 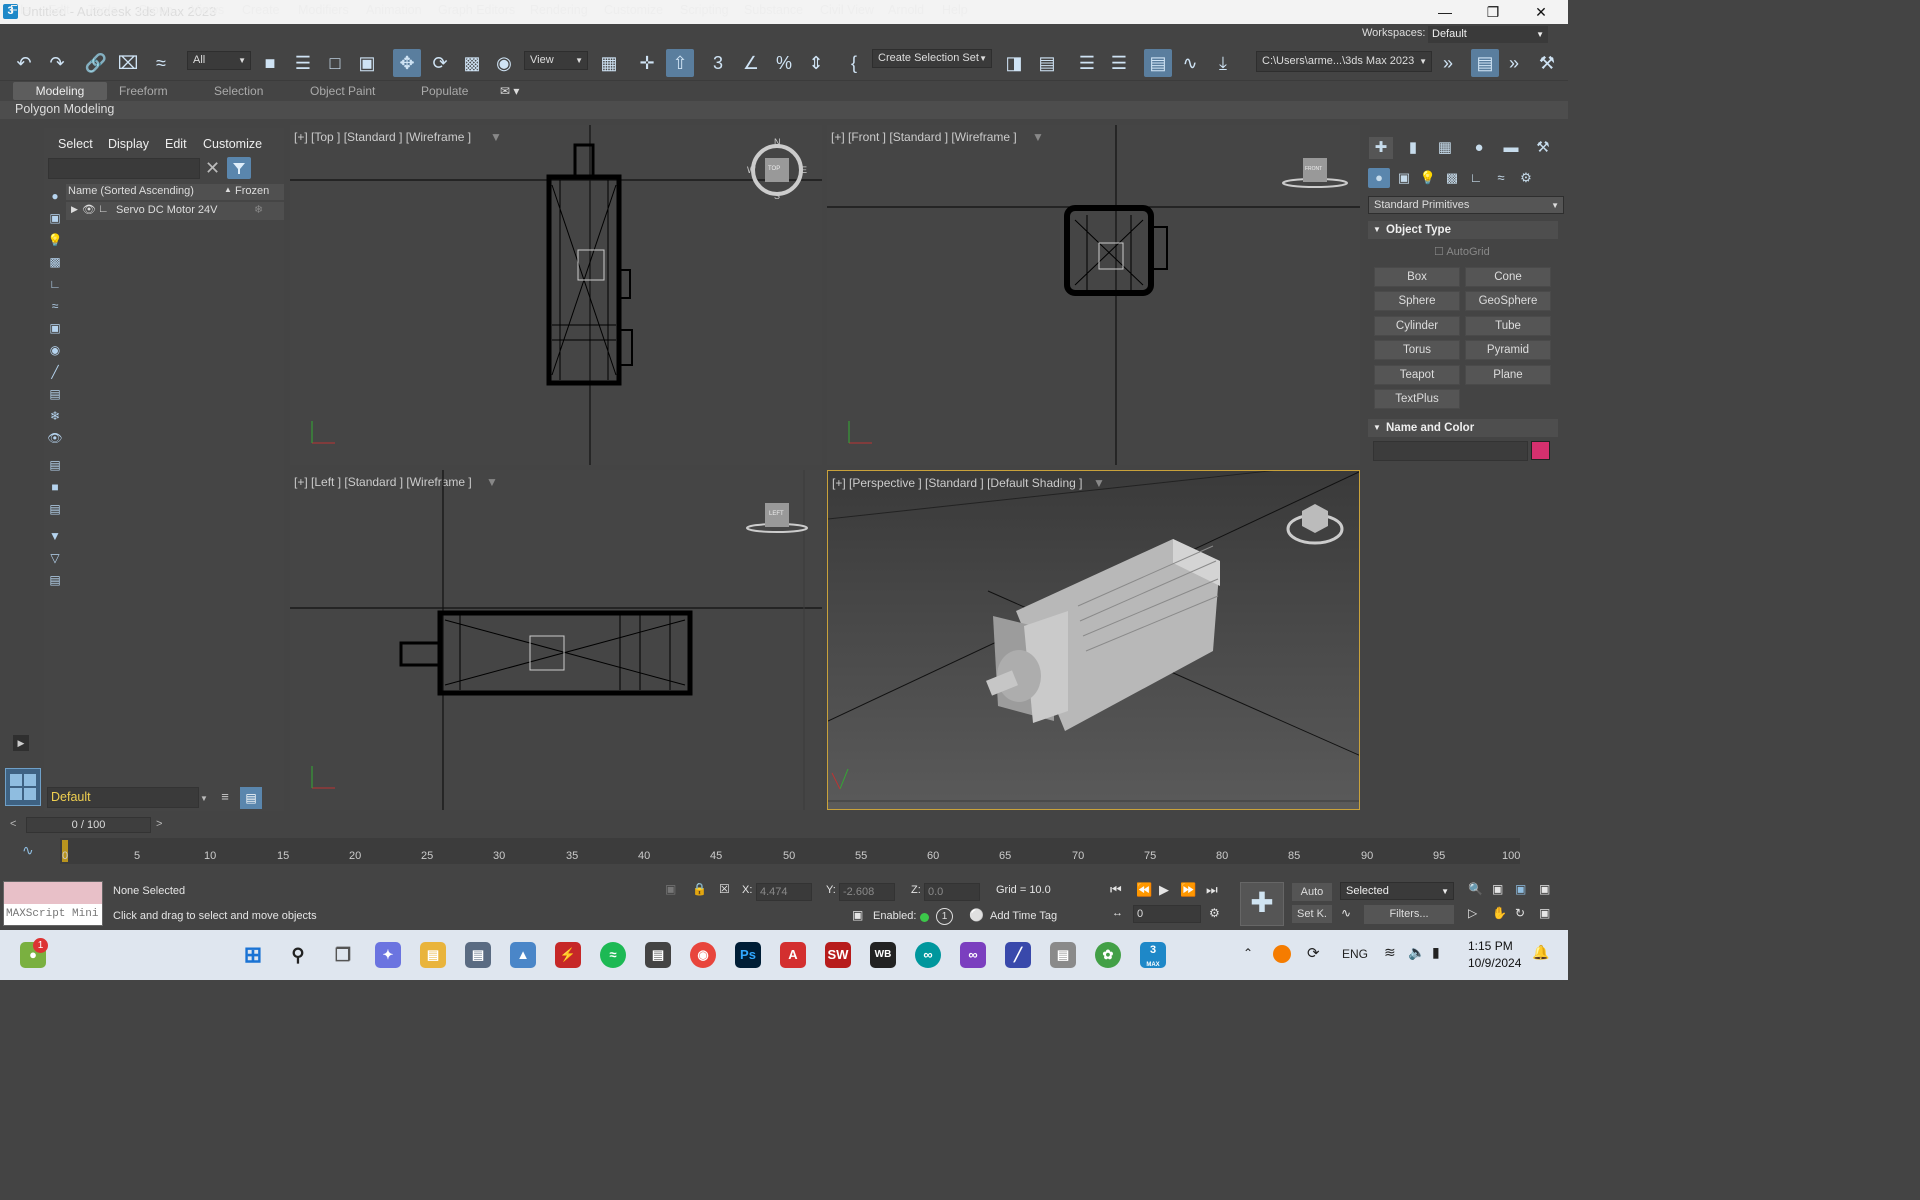 I want to click on create-tab-icon: ✚, so click(x=1381, y=148).